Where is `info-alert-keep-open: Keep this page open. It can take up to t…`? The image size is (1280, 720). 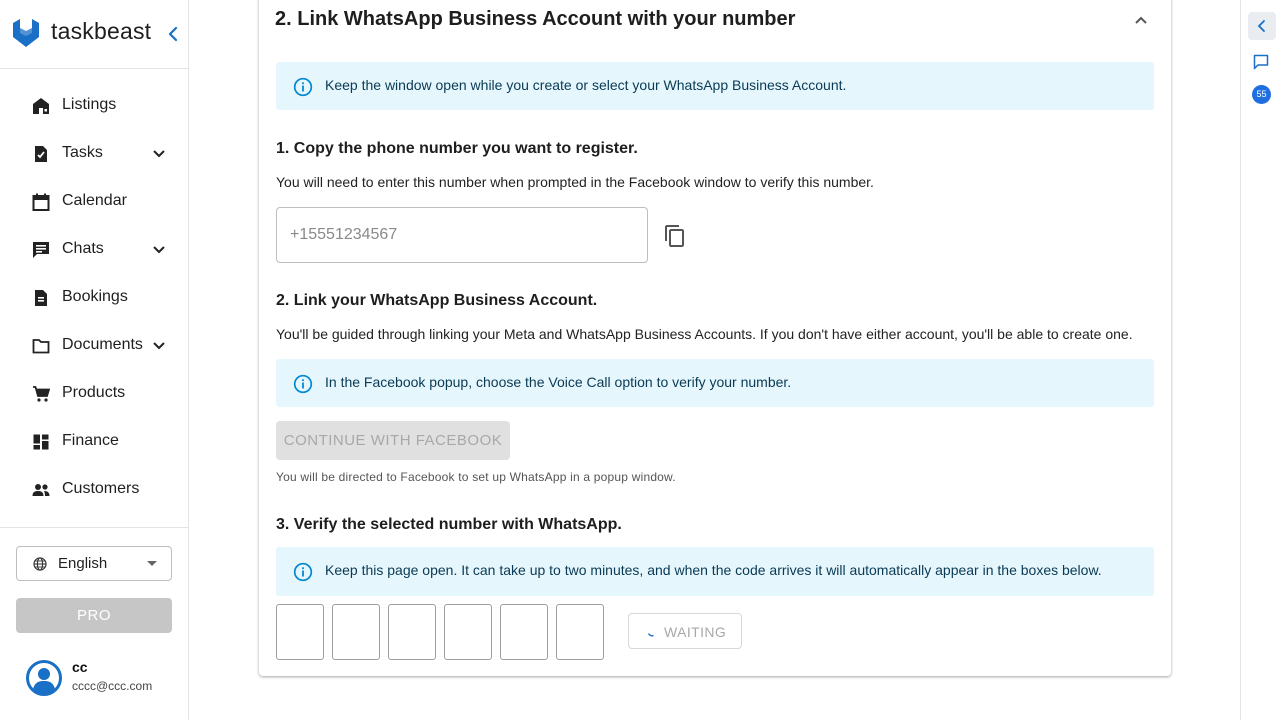 info-alert-keep-open: Keep this page open. It can take up to t… is located at coordinates (715, 571).